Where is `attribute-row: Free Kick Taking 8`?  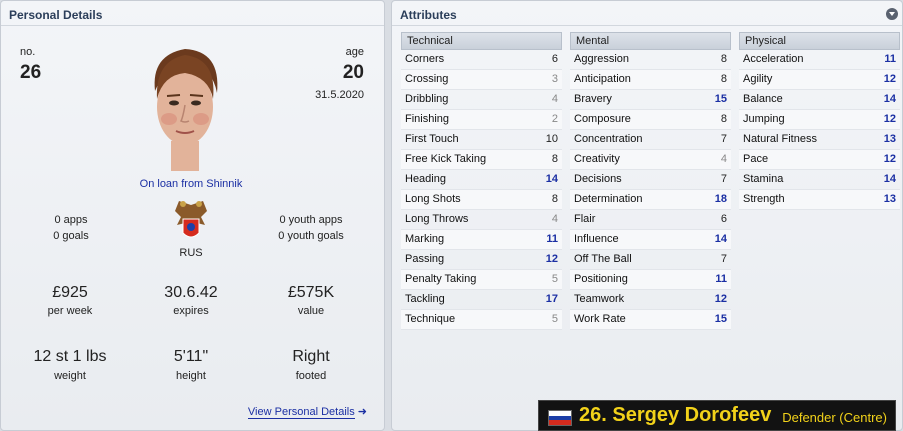 attribute-row: Free Kick Taking 8 is located at coordinates (481, 160).